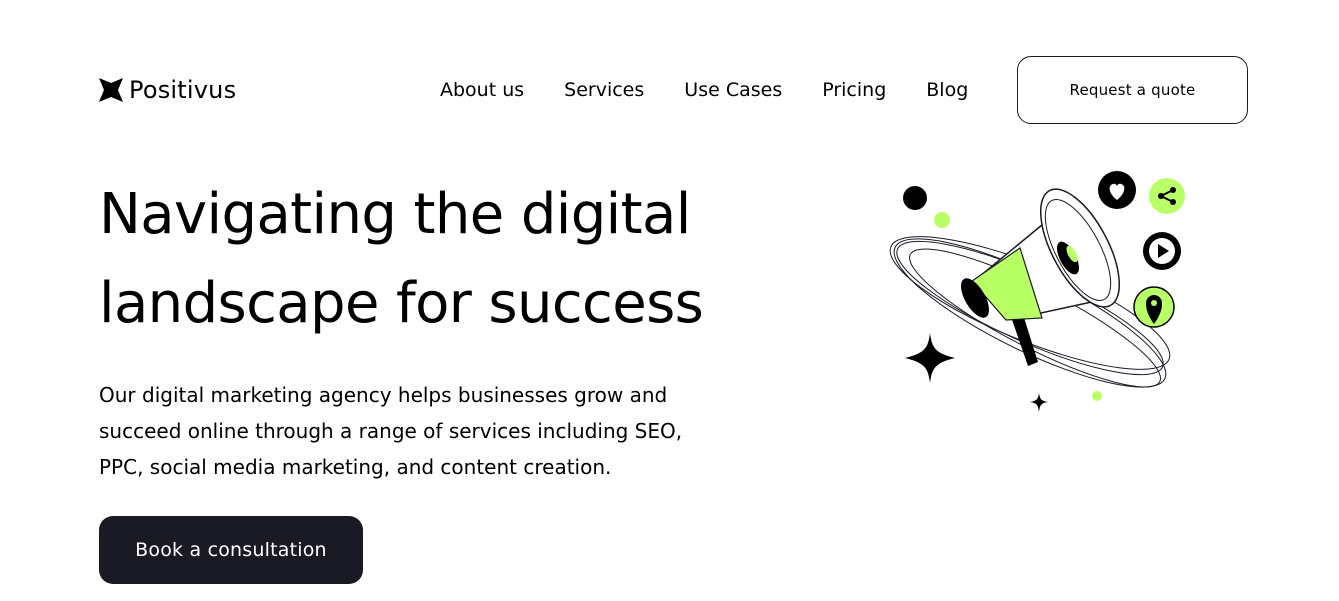  I want to click on star-burst-logo-icon, so click(111, 90).